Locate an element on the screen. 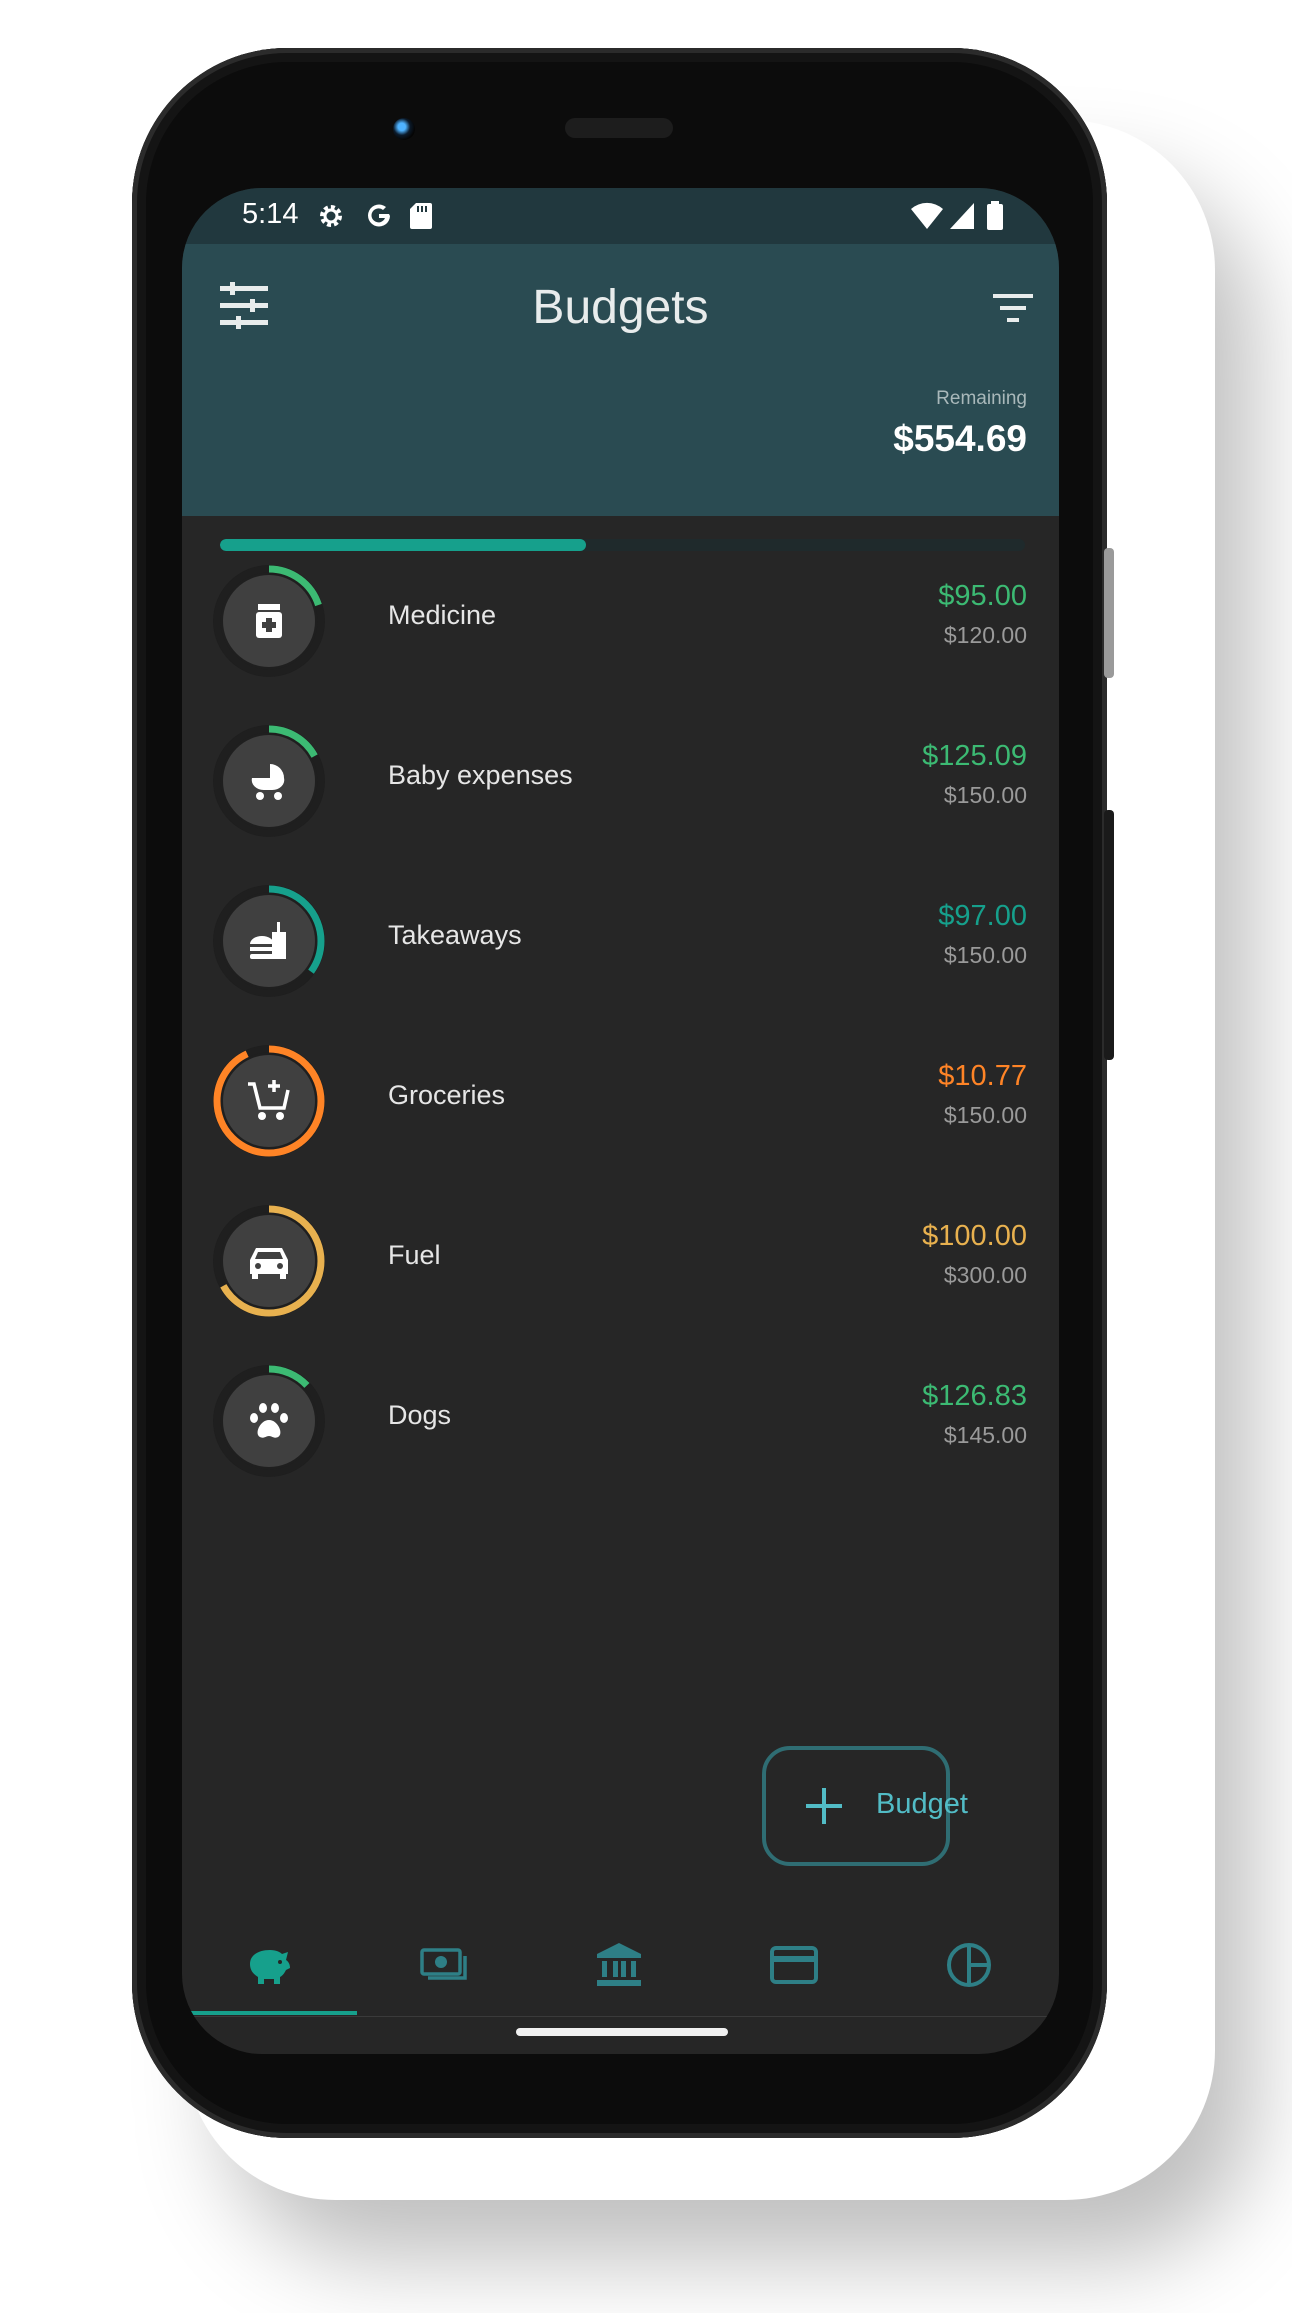 The height and width of the screenshot is (2313, 1292). cell-signal-icon is located at coordinates (962, 216).